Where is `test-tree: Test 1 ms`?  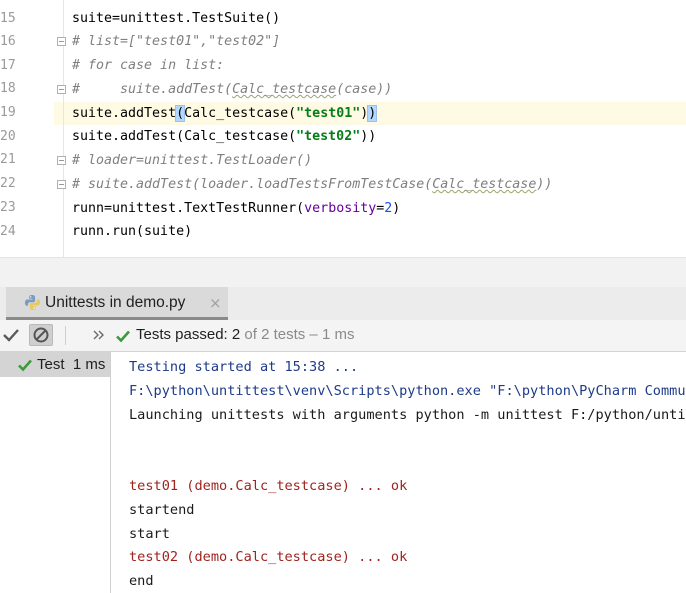 test-tree: Test 1 ms is located at coordinates (55, 472).